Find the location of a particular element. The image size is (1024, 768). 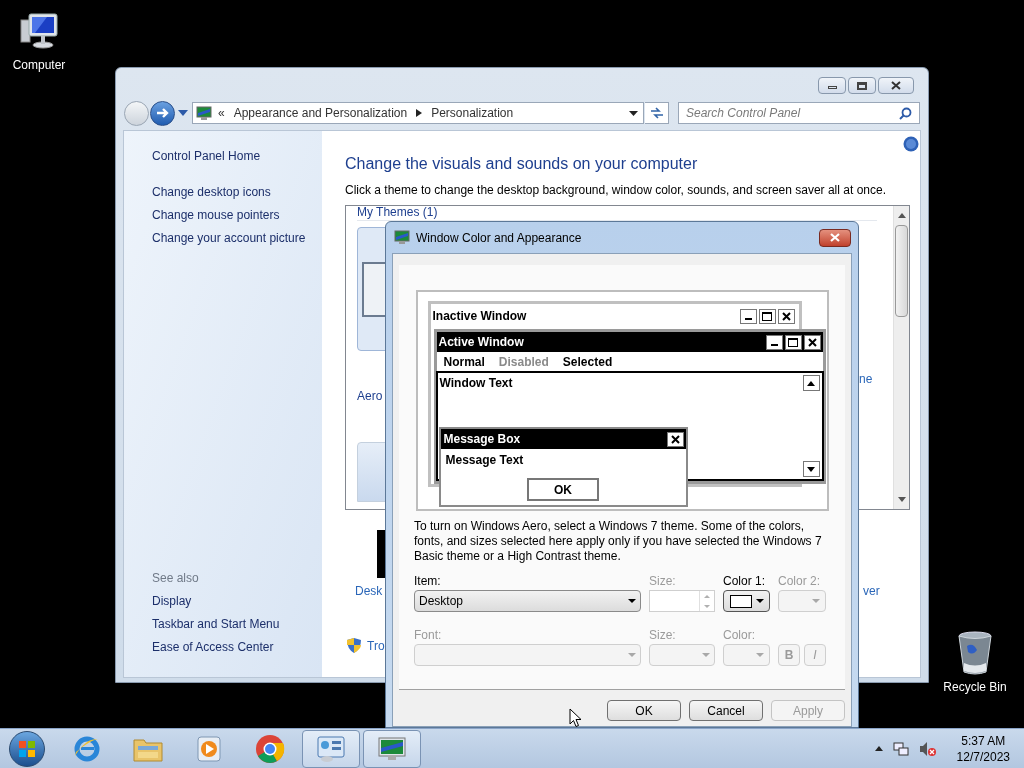

help-icon is located at coordinates (911, 144).